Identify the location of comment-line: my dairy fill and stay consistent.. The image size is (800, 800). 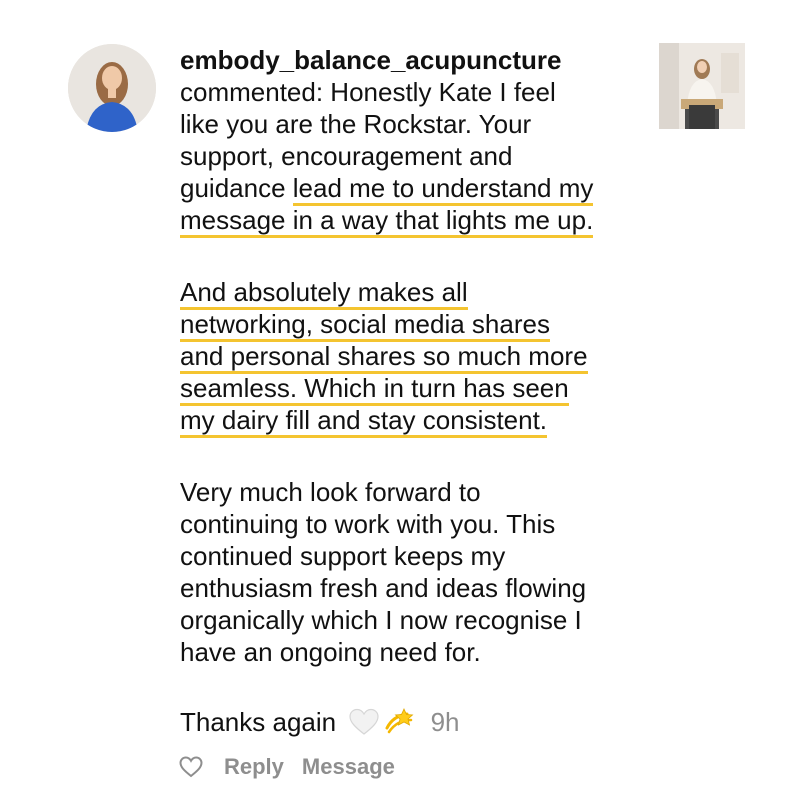
(415, 421).